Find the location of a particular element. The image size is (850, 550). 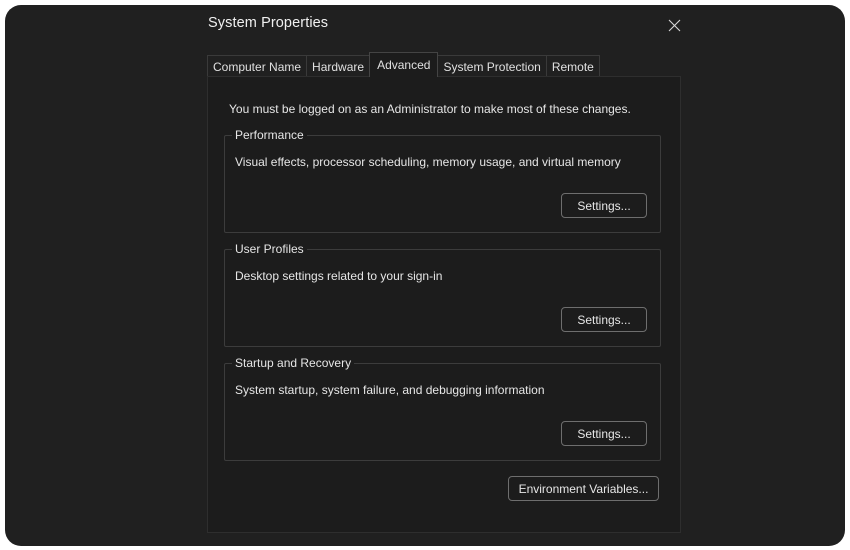

performance-group-label: Performance is located at coordinates (269, 135).